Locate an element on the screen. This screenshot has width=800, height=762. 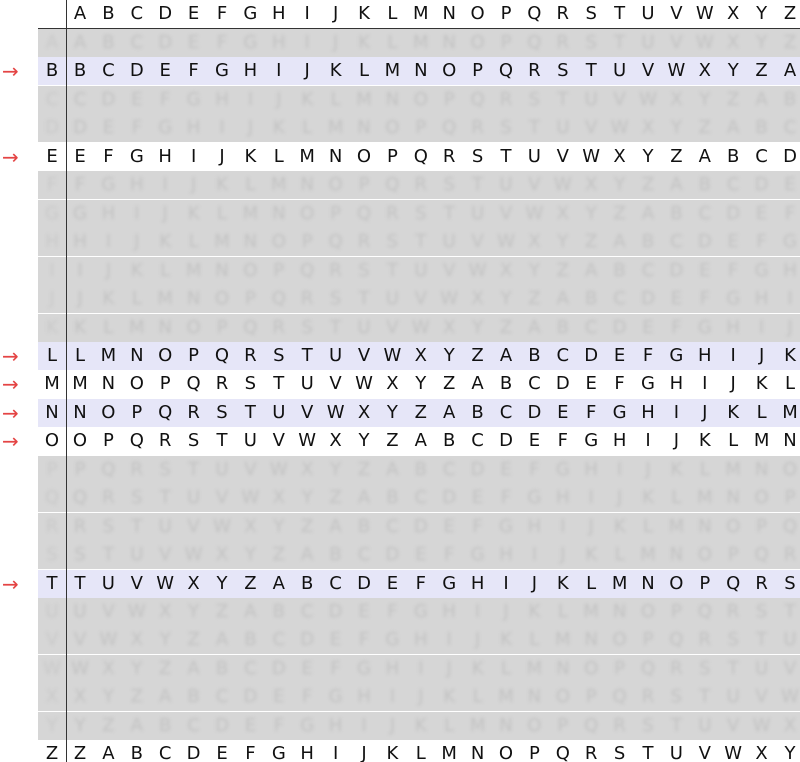
row-arrow-icon: → is located at coordinates (10, 412).